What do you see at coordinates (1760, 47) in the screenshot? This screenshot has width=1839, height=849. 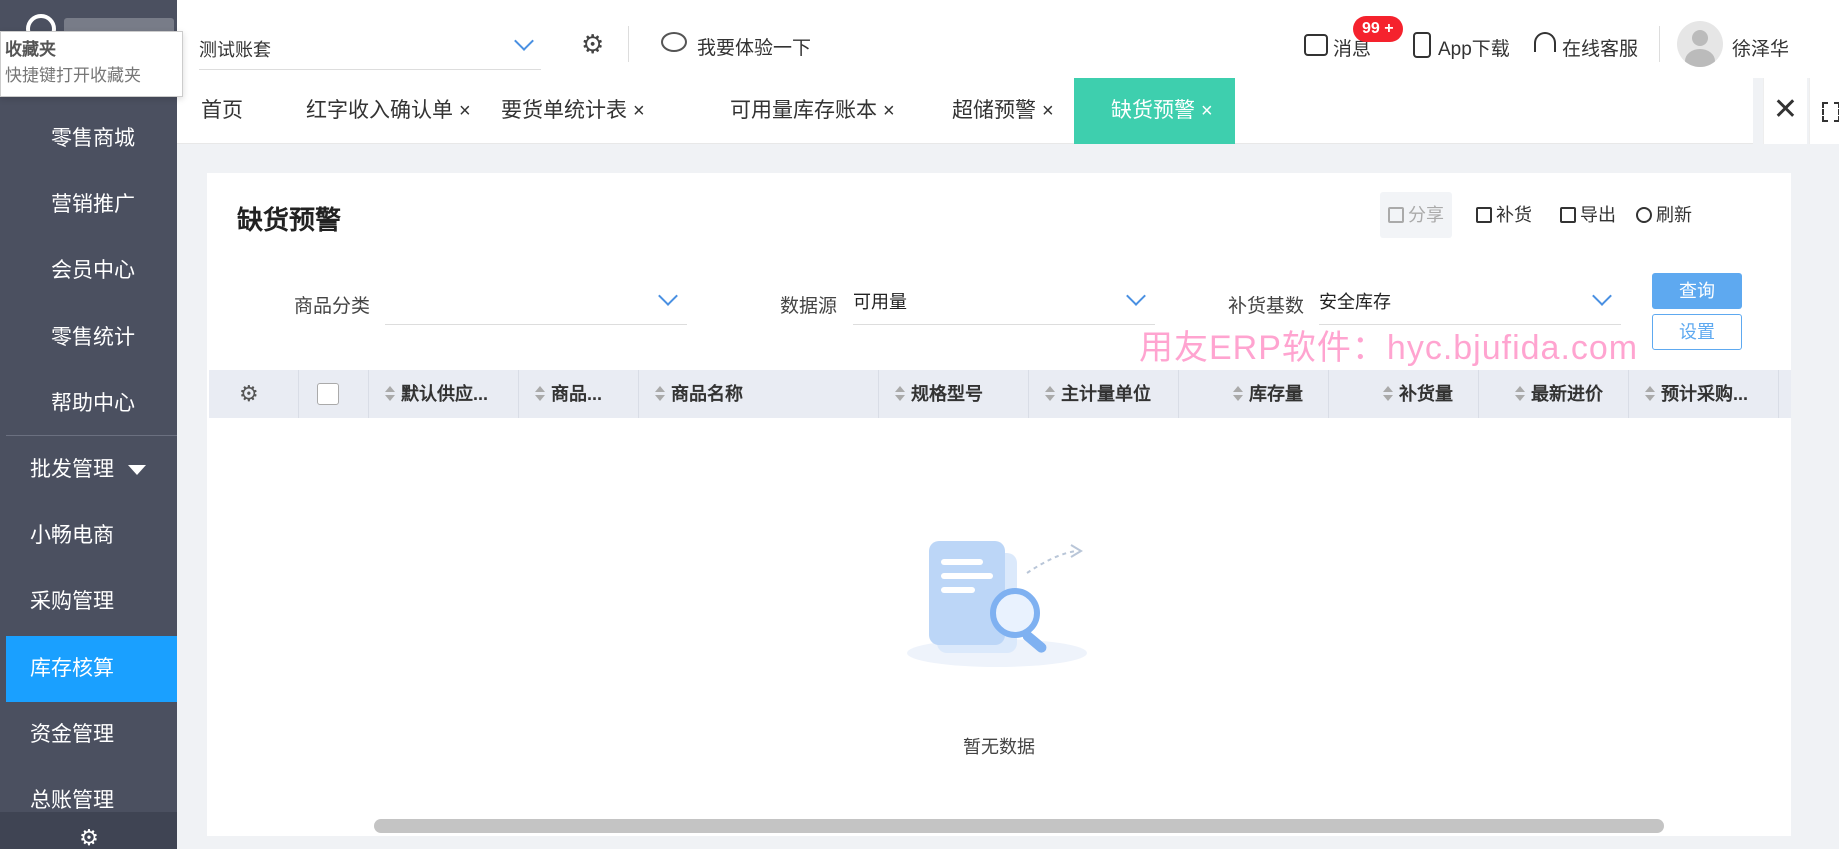 I see `user-name: 徐泽华` at bounding box center [1760, 47].